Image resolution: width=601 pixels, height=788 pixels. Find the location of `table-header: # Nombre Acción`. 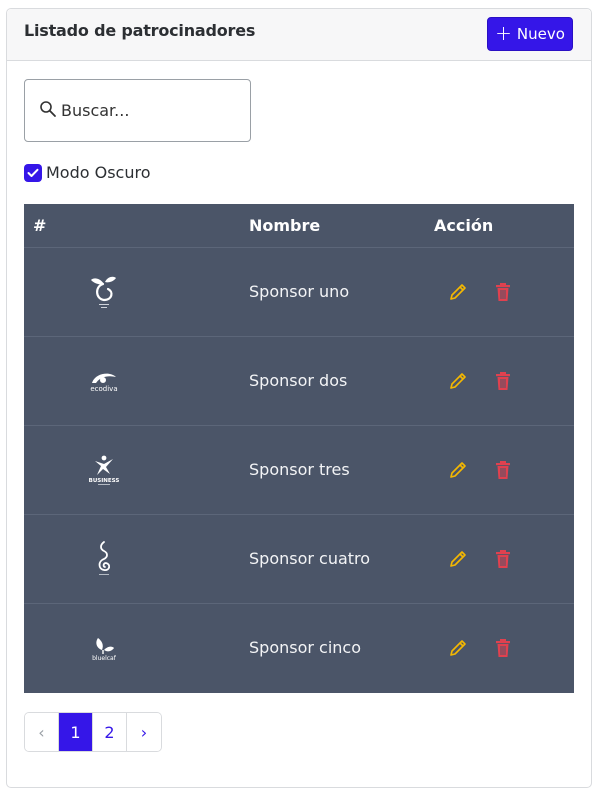

table-header: # Nombre Acción is located at coordinates (299, 226).